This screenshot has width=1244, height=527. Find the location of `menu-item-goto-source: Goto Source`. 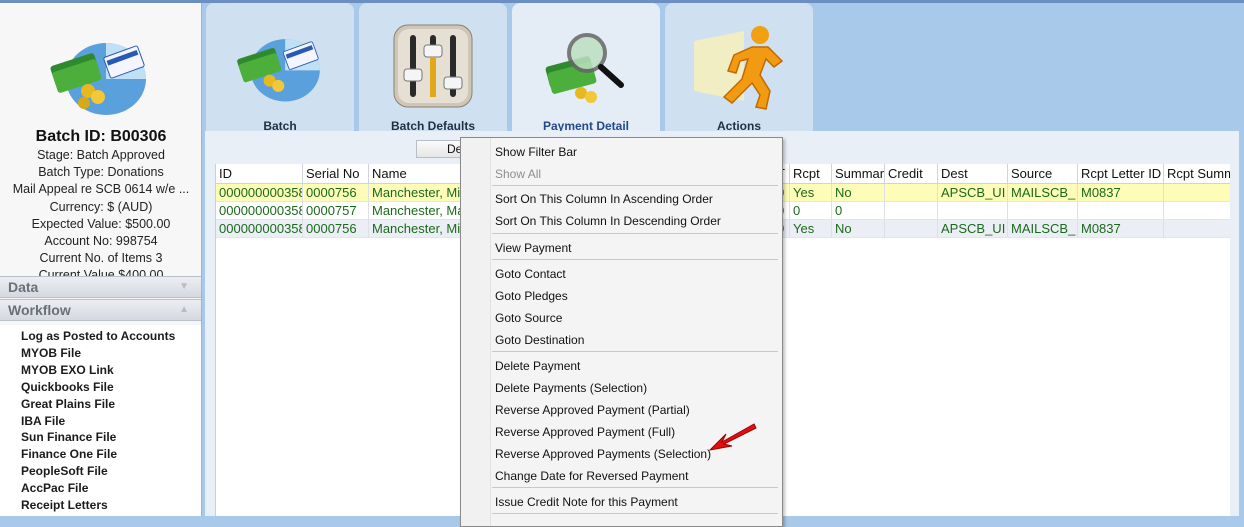

menu-item-goto-source: Goto Source is located at coordinates (528, 318).